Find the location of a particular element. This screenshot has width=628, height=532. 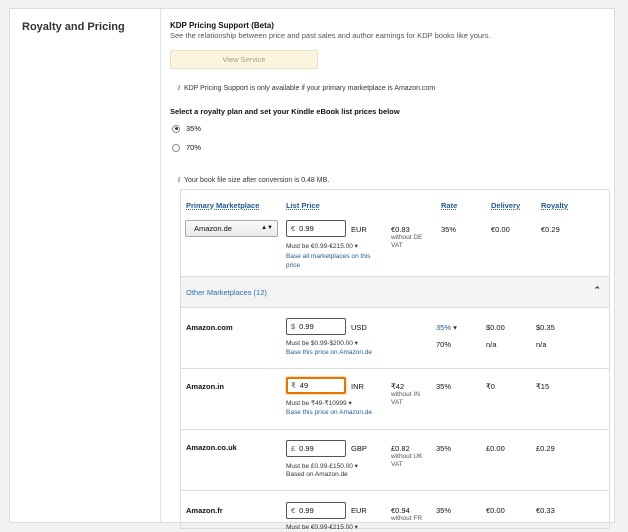

currency-code: EUR is located at coordinates (359, 510).